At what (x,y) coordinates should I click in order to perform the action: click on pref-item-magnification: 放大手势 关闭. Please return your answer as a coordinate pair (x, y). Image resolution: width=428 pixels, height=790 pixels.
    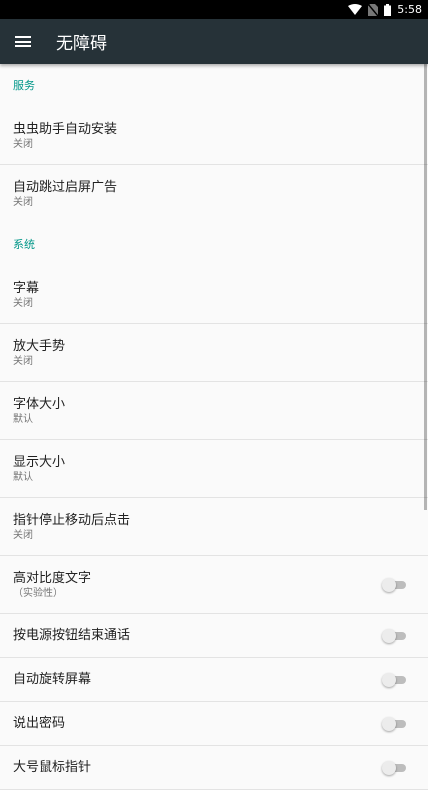
    Looking at the image, I should click on (214, 353).